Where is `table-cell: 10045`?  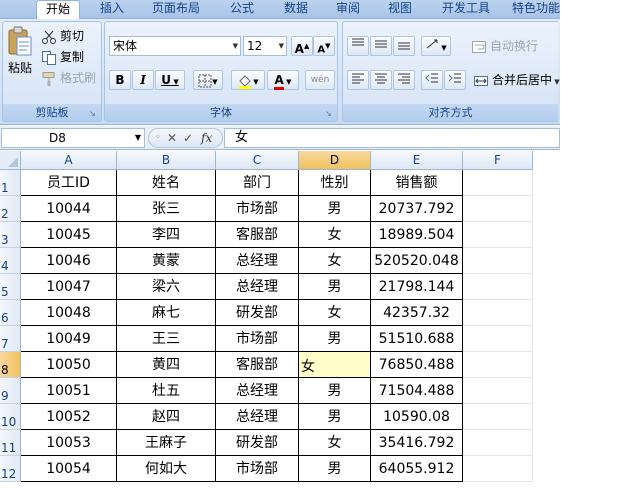
table-cell: 10045 is located at coordinates (69, 235).